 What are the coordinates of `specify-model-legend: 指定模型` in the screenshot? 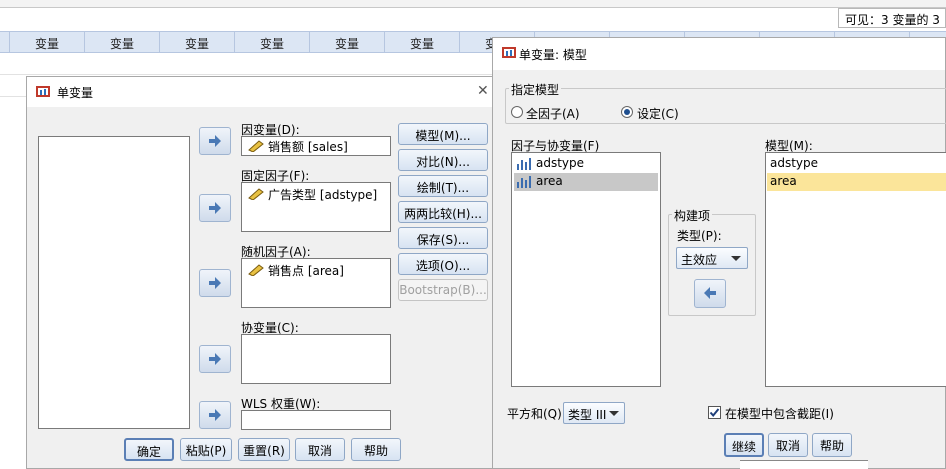 It's located at (535, 89).